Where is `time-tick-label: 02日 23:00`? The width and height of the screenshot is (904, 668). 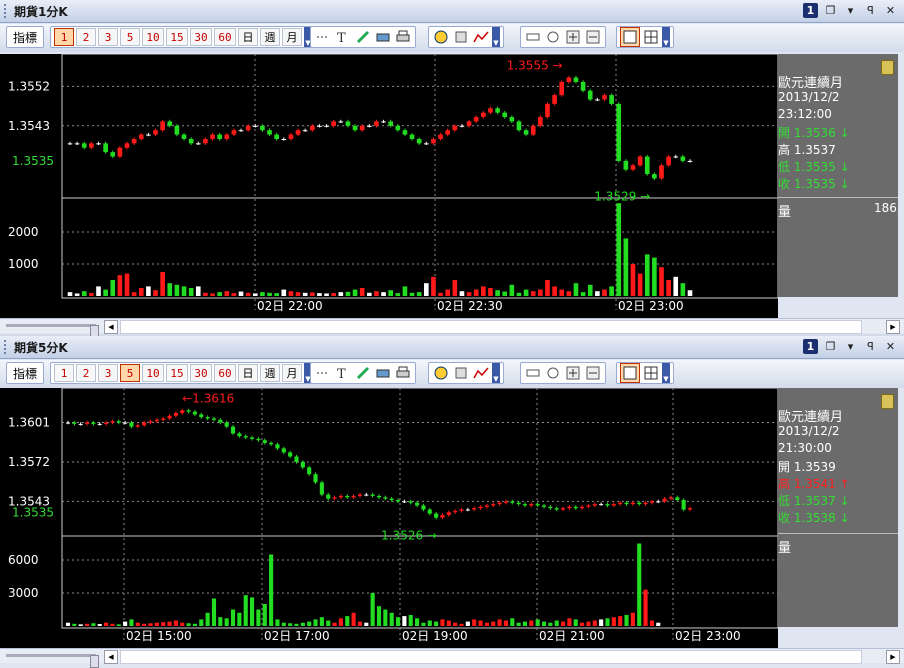
time-tick-label: 02日 23:00 is located at coordinates (651, 306).